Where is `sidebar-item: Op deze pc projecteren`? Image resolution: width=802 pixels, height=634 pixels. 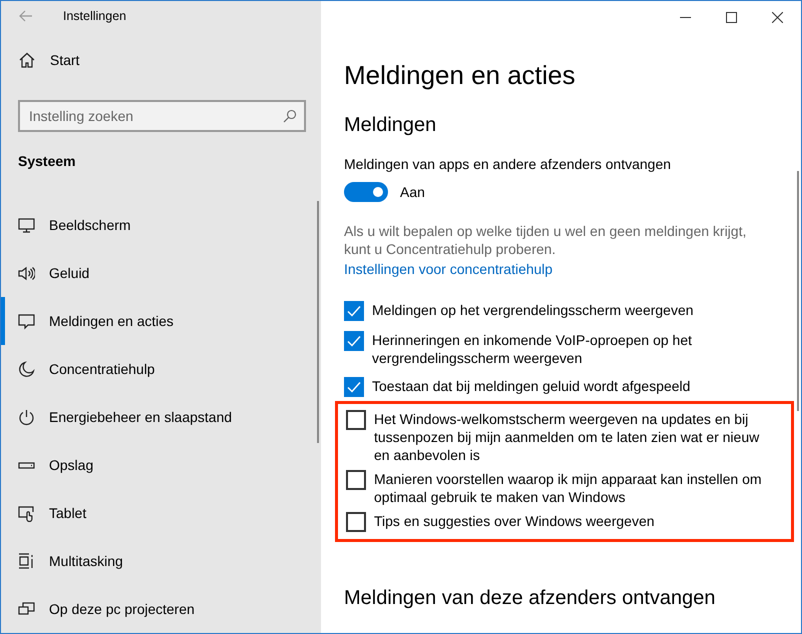 sidebar-item: Op deze pc projecteren is located at coordinates (161, 609).